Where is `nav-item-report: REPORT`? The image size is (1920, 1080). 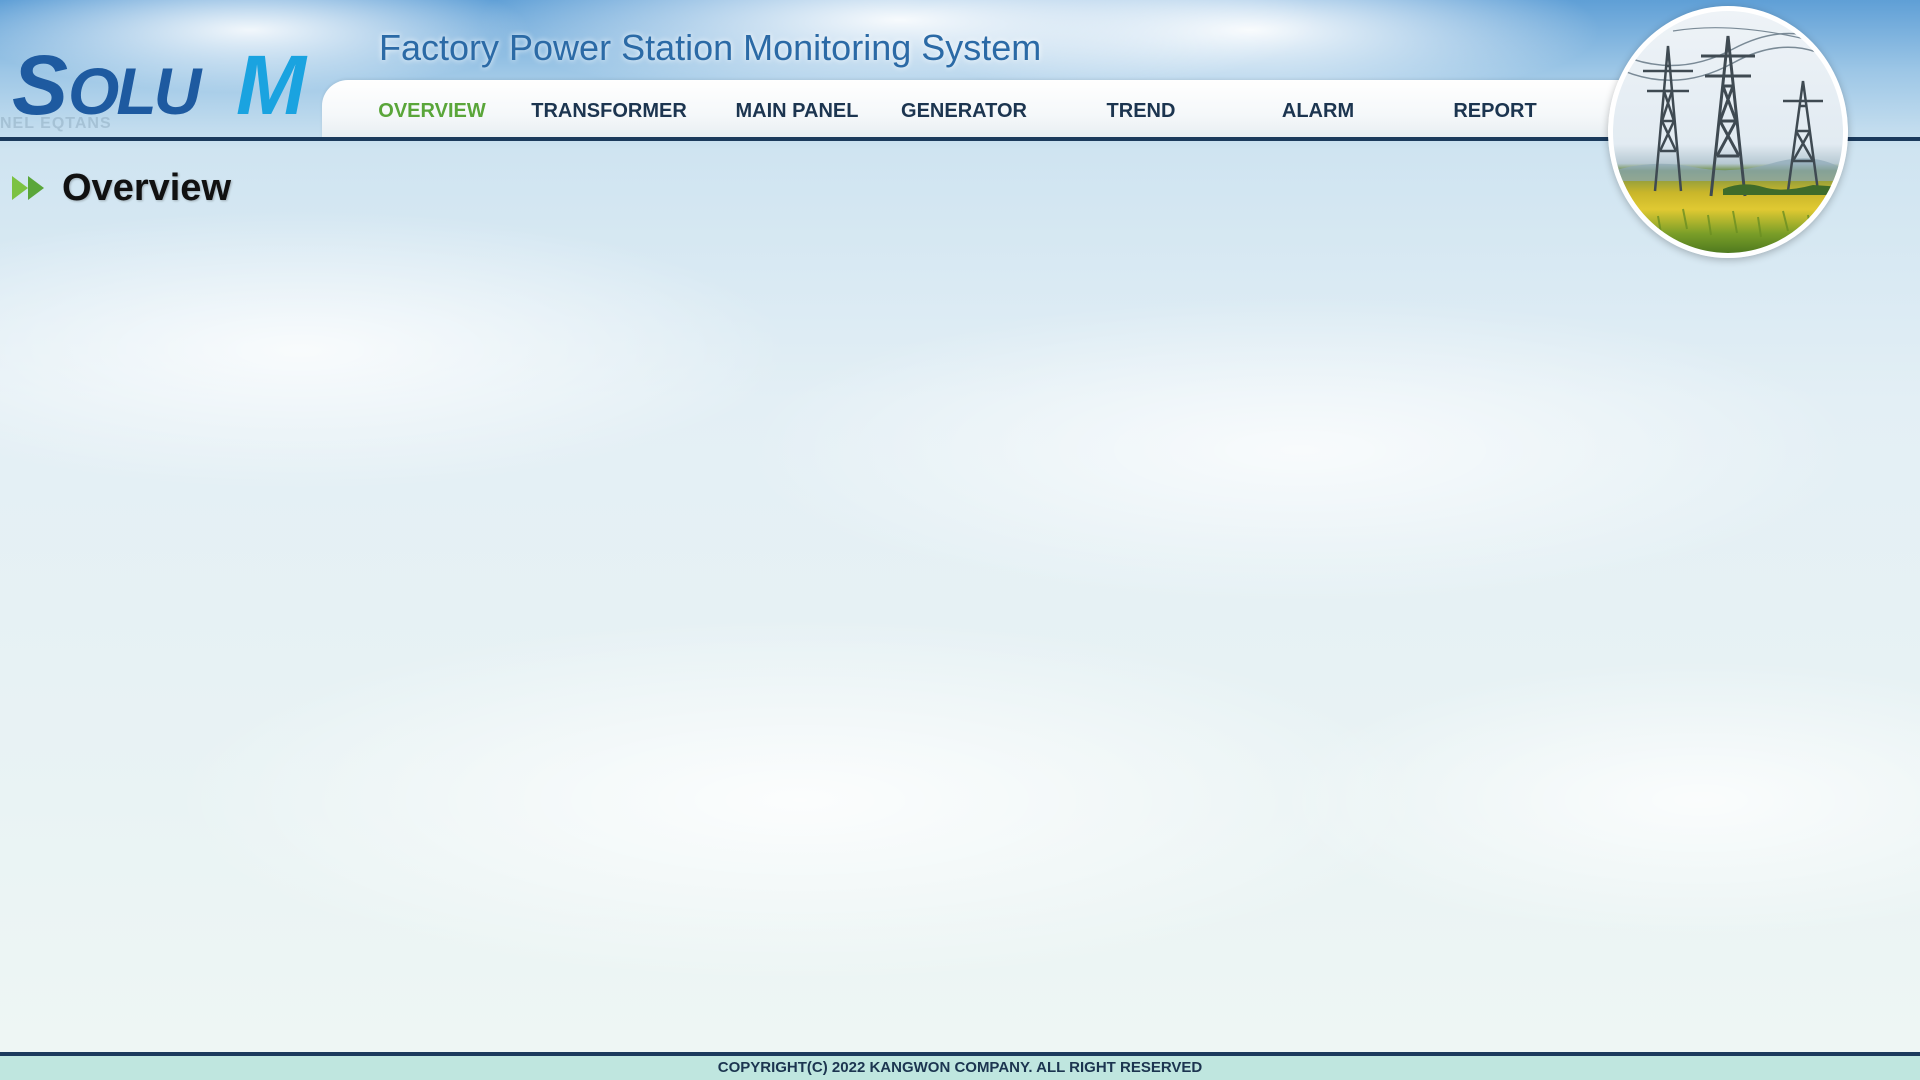 nav-item-report: REPORT is located at coordinates (1494, 111).